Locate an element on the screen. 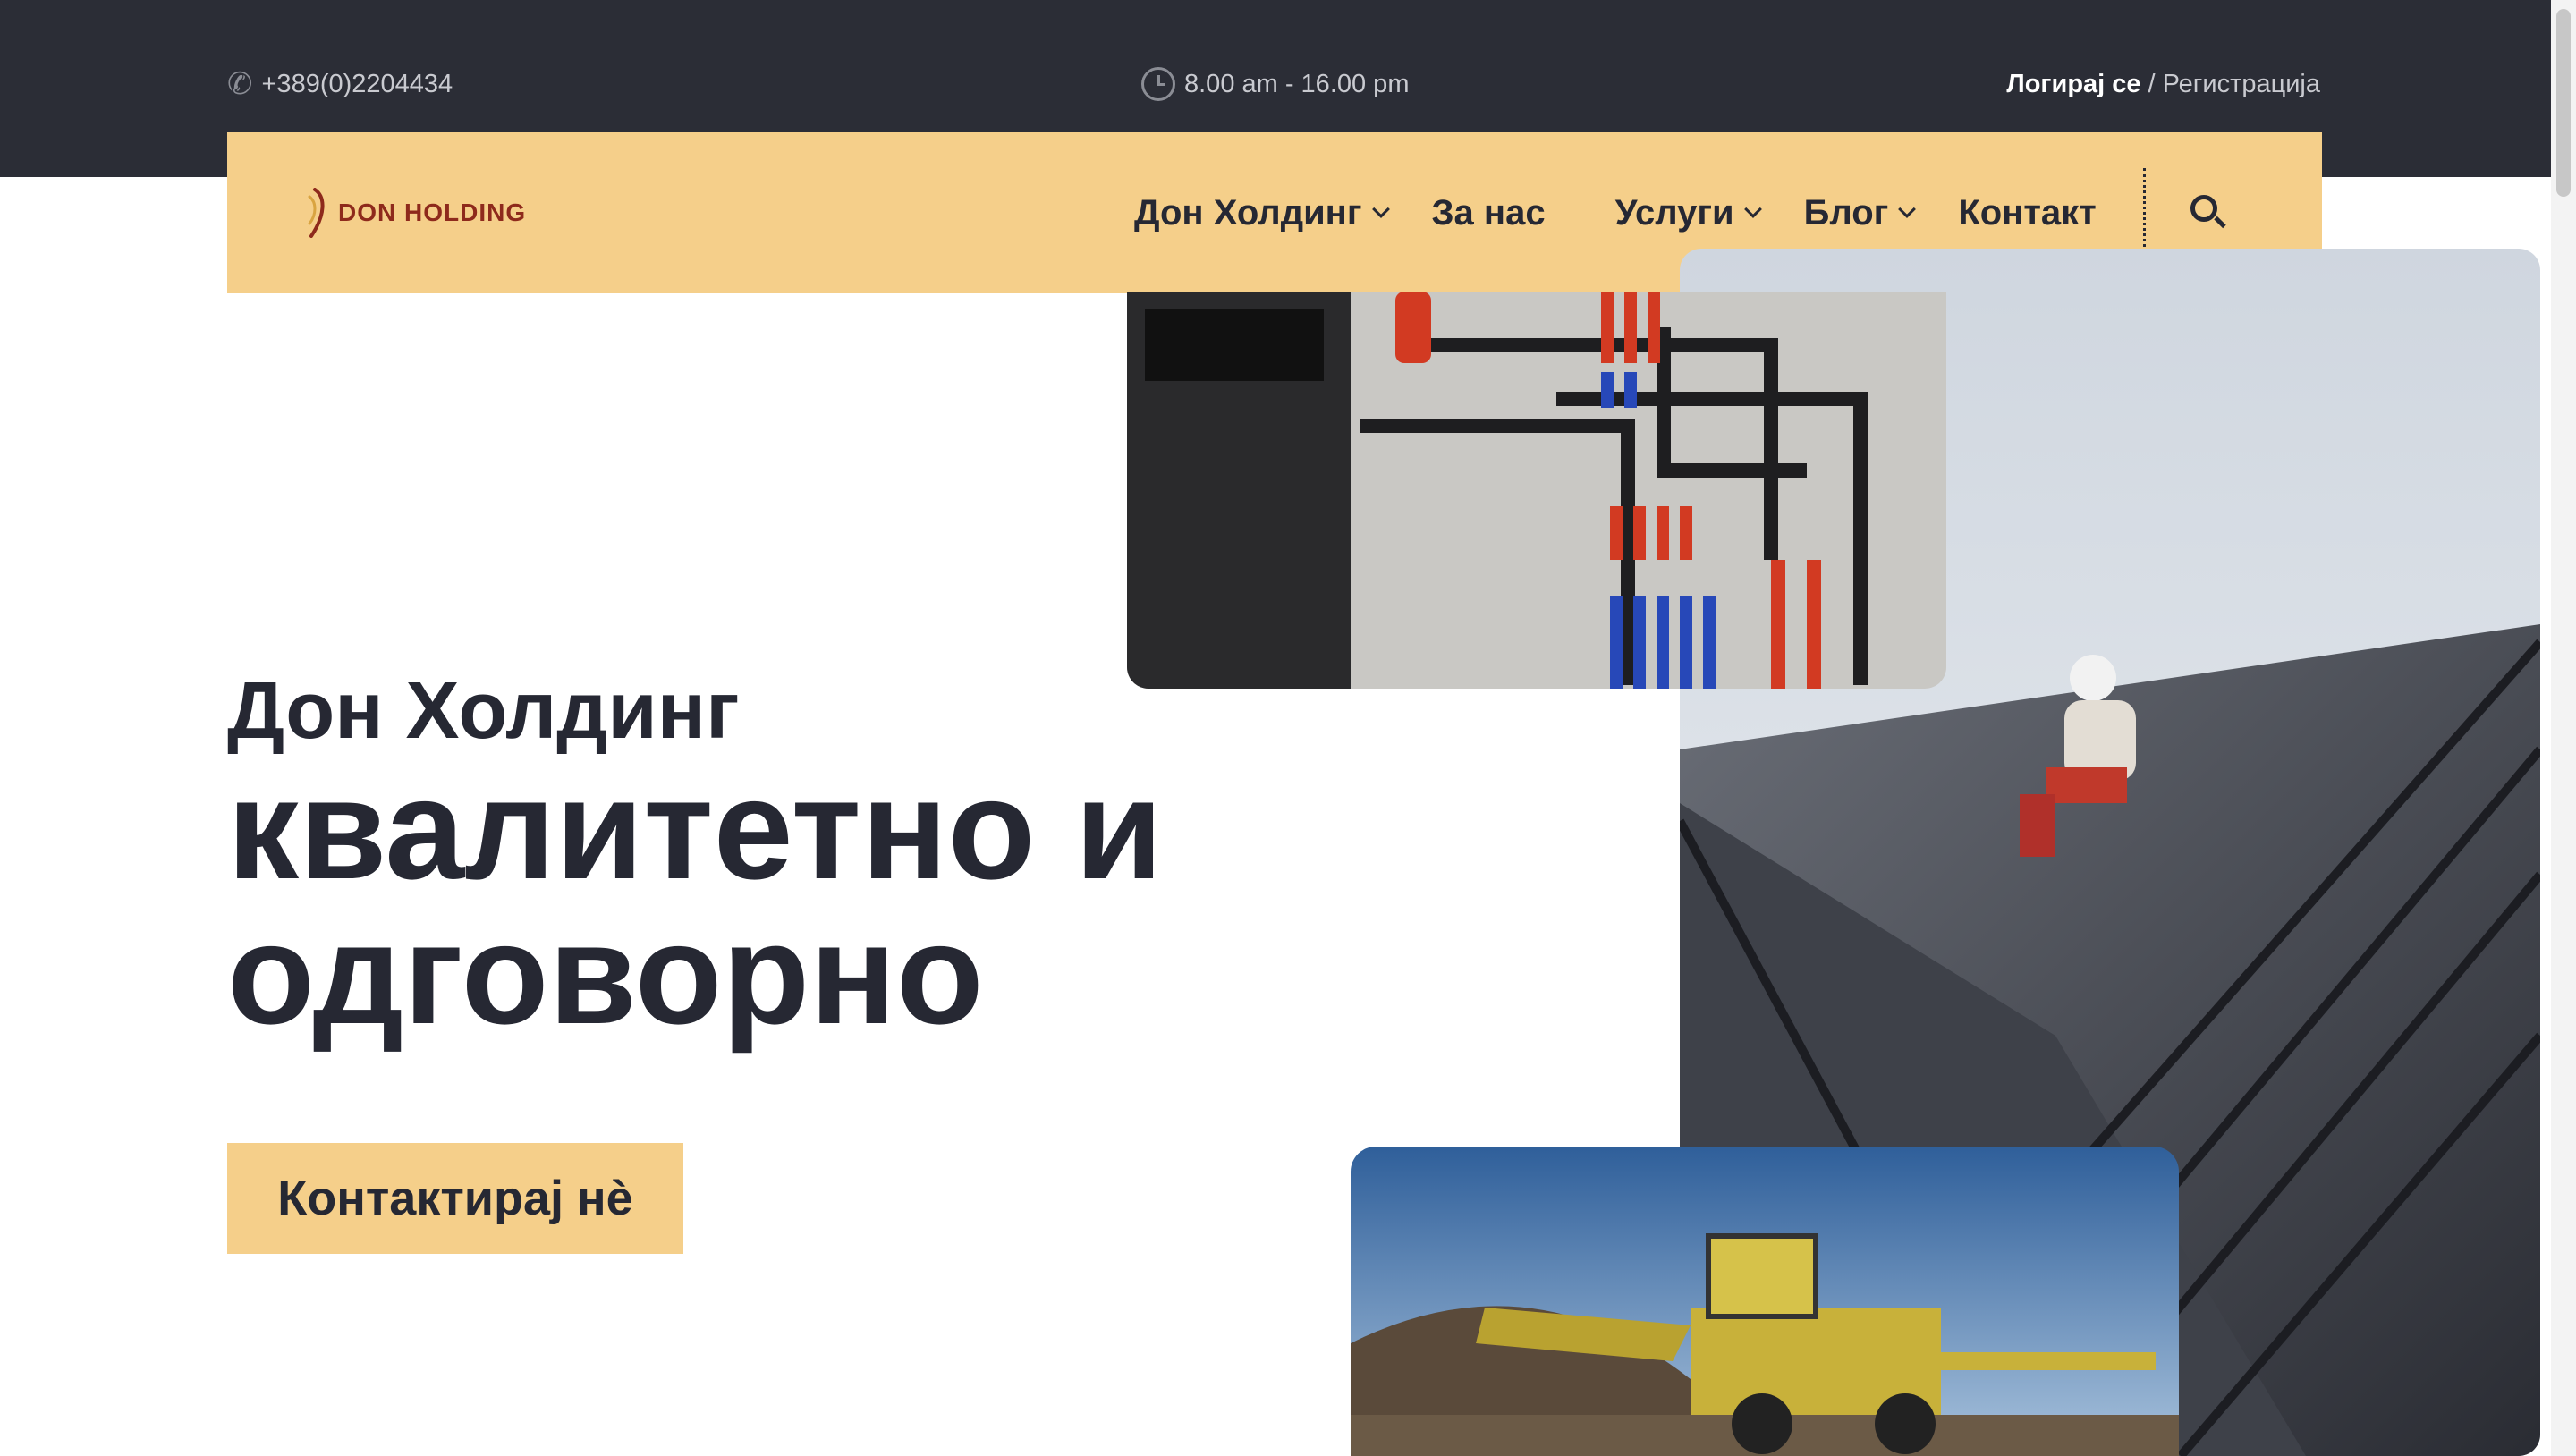  hero-title-line-1: квалитетно и is located at coordinates (695, 829).